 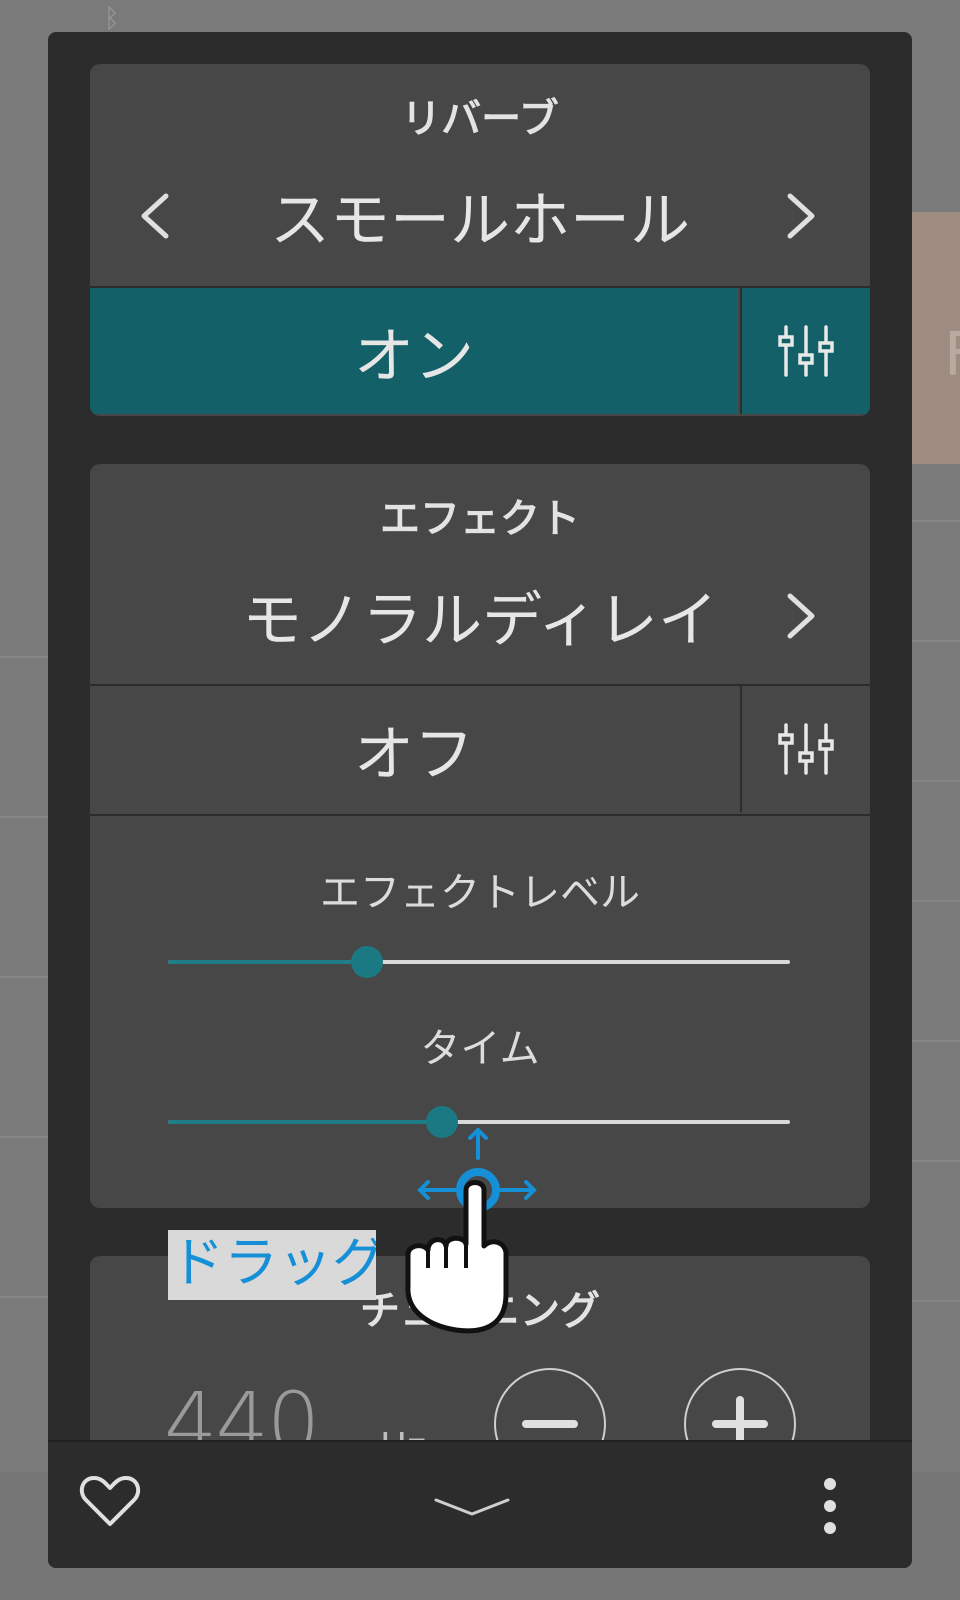 What do you see at coordinates (414, 351) in the screenshot?
I see `reverb-toggle-button: オン` at bounding box center [414, 351].